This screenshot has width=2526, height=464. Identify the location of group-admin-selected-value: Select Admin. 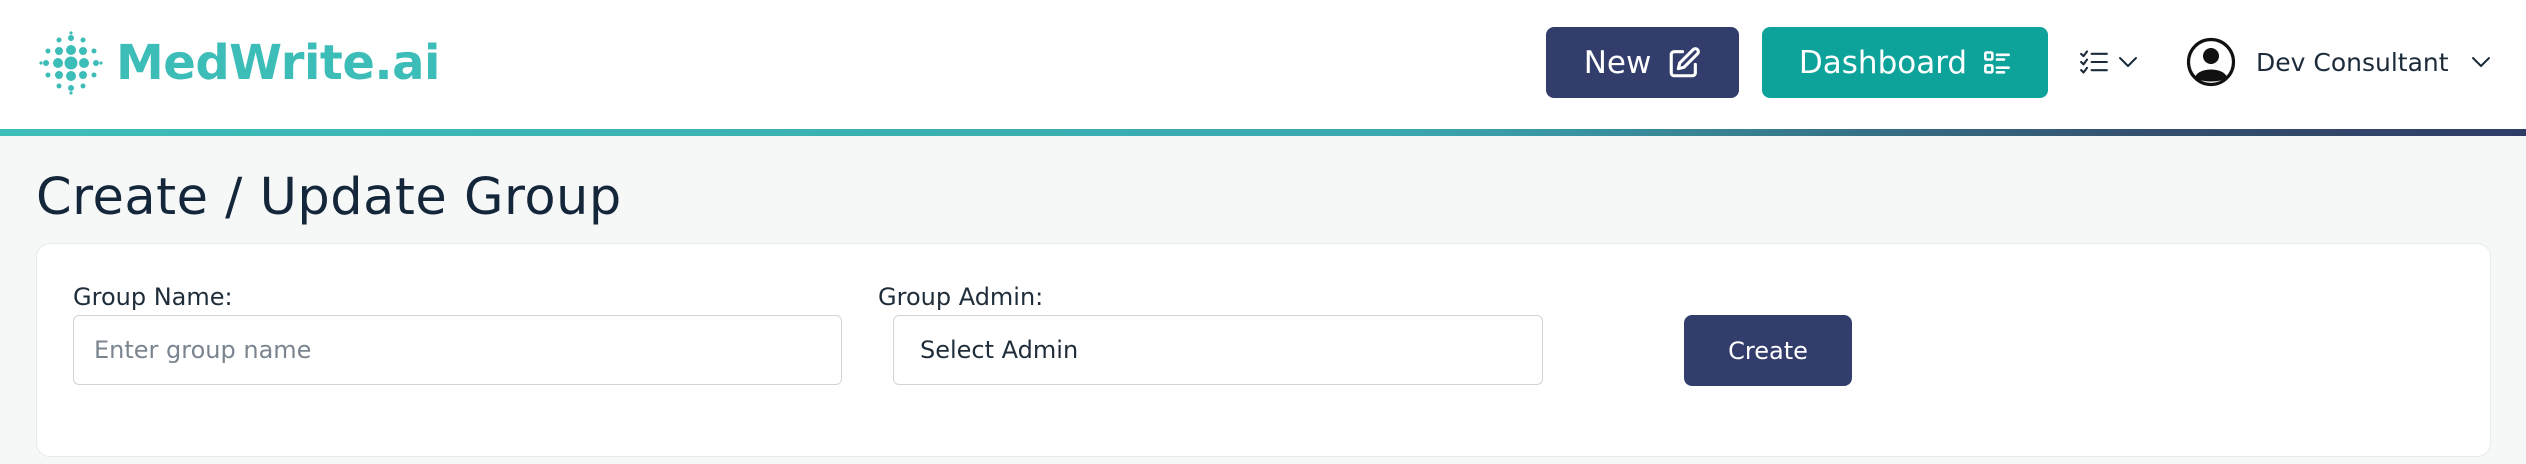
(999, 350).